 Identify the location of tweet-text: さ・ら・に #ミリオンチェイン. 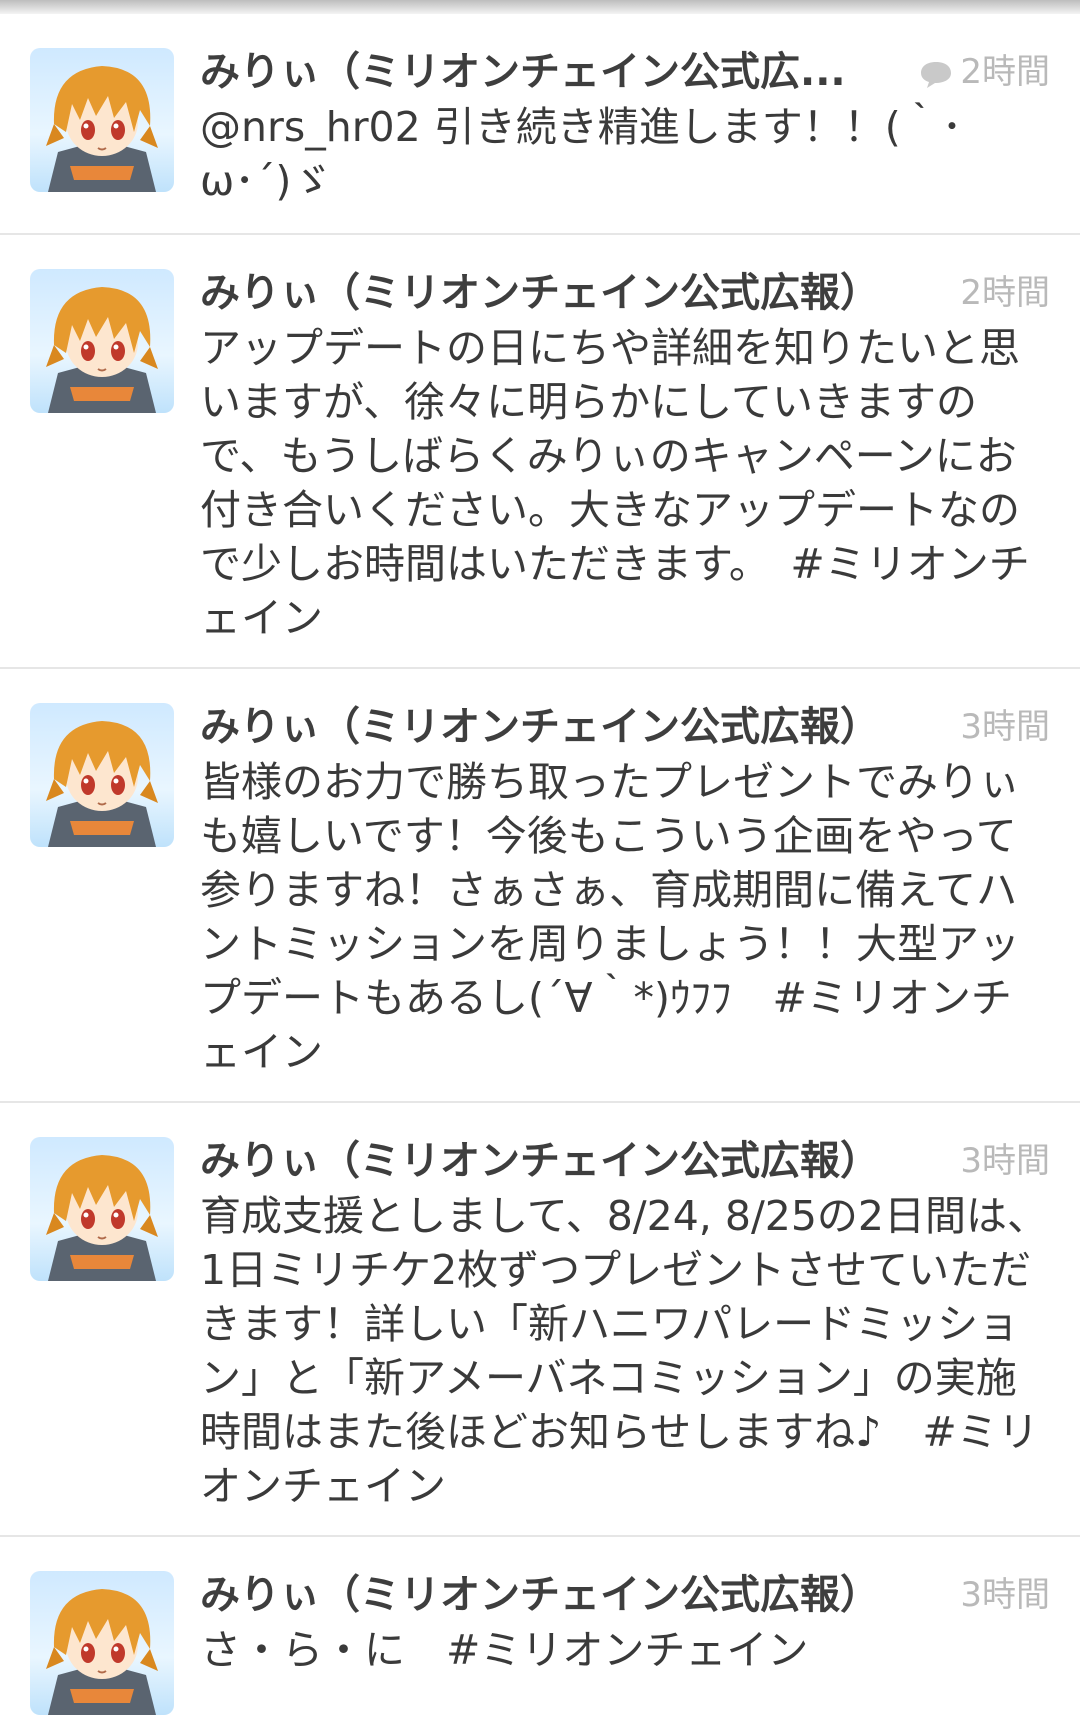
(504, 1650).